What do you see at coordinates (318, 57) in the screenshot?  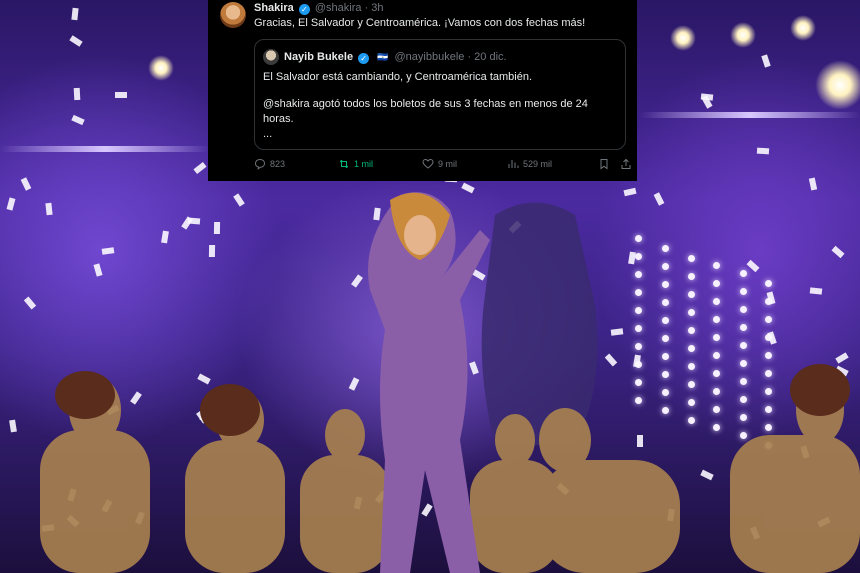 I see `quoted-author-name: Nayib Bukele` at bounding box center [318, 57].